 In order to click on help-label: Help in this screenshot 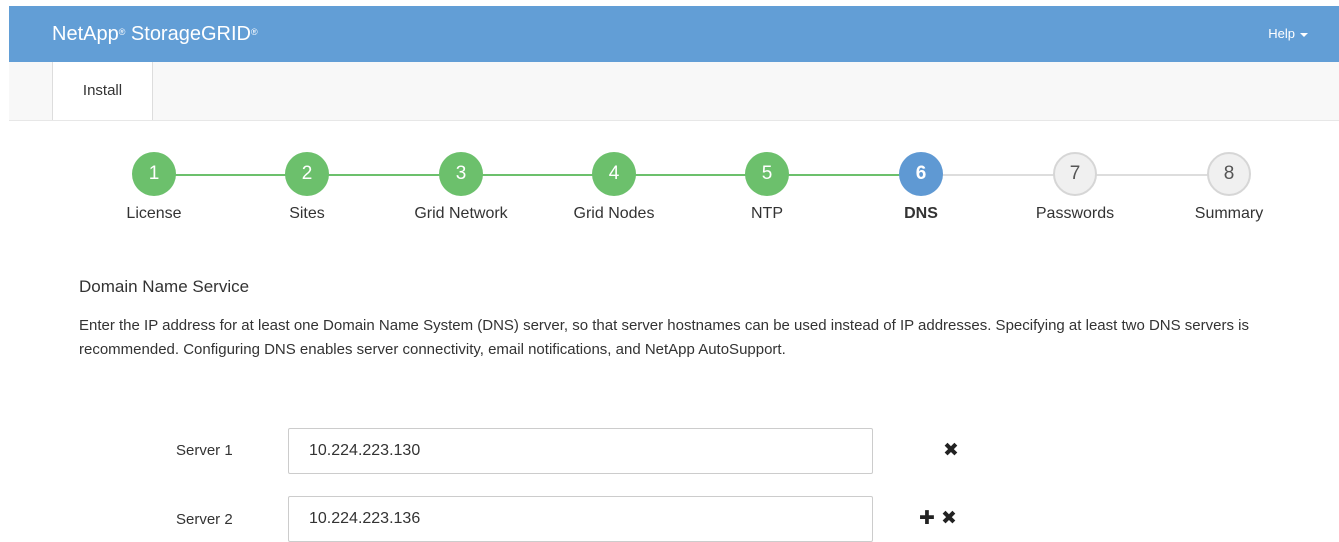, I will do `click(1281, 33)`.